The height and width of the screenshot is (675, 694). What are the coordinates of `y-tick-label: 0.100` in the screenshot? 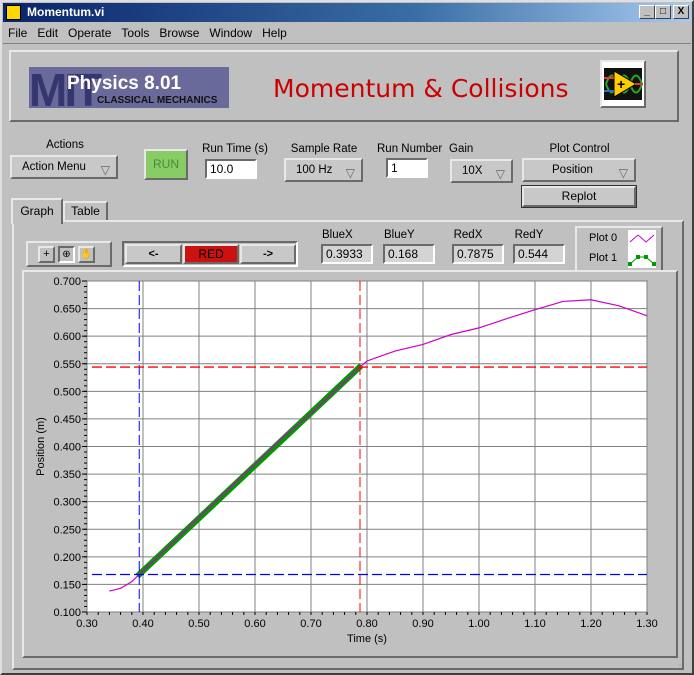 It's located at (67, 613).